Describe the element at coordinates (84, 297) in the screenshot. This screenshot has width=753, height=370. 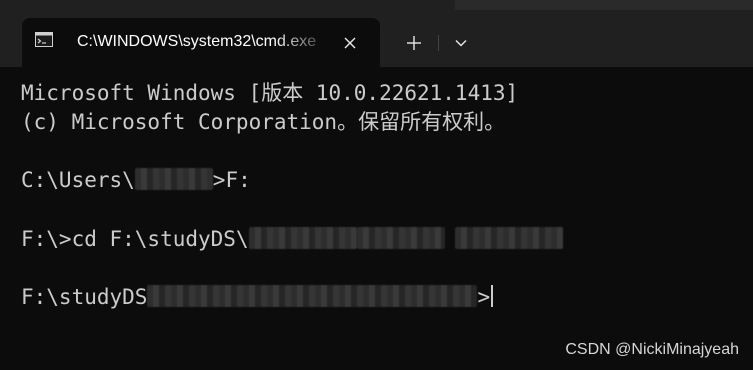
I see `prompt-path: F:\studyDS` at that location.